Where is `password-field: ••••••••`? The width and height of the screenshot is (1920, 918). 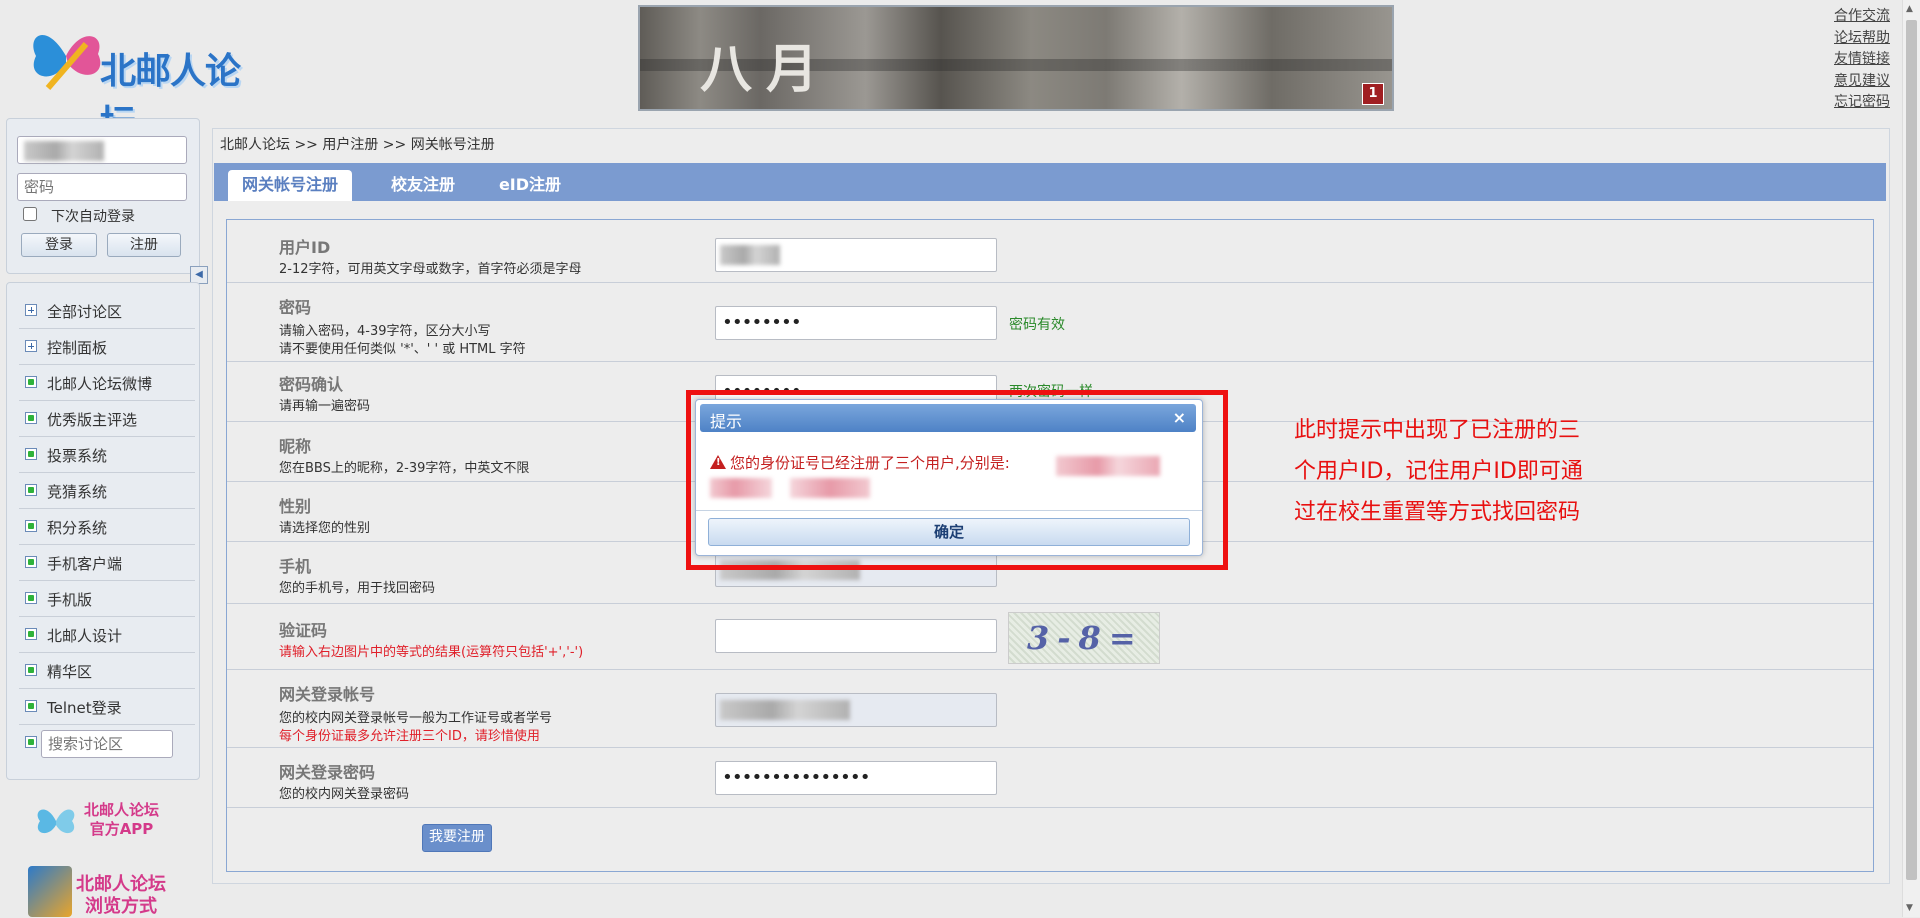 password-field: •••••••• is located at coordinates (856, 323).